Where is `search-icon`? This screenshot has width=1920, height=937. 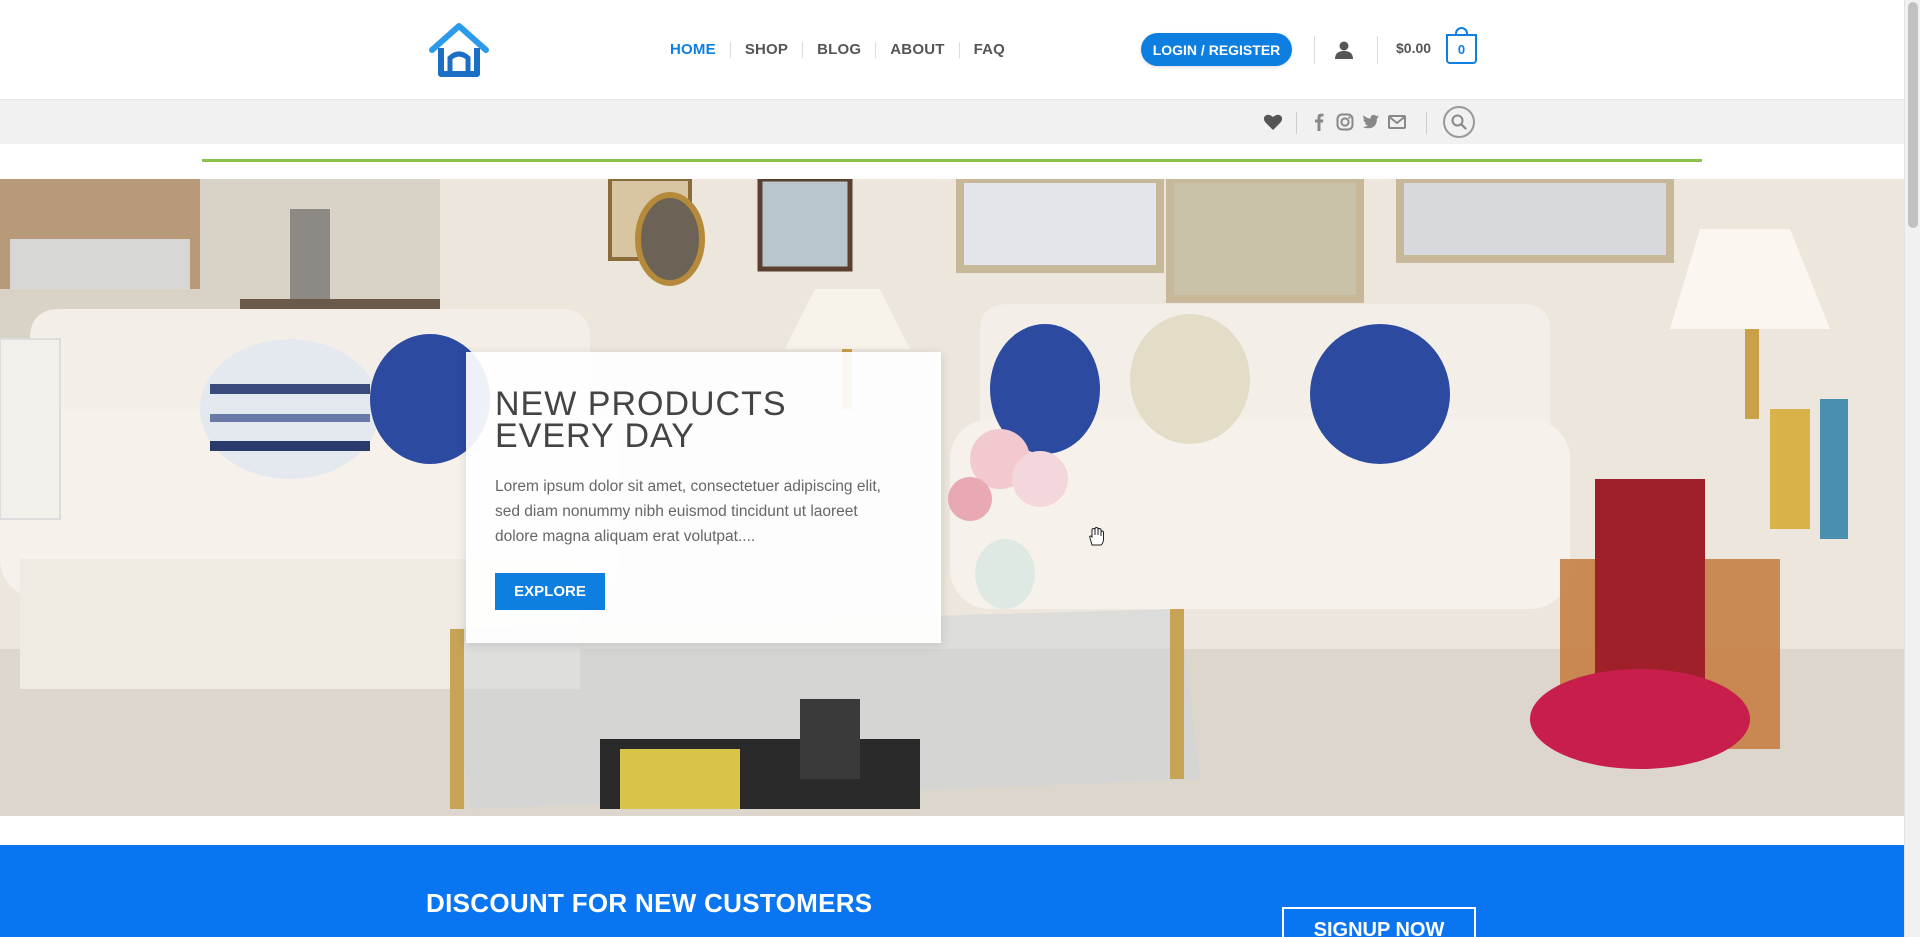
search-icon is located at coordinates (1459, 122).